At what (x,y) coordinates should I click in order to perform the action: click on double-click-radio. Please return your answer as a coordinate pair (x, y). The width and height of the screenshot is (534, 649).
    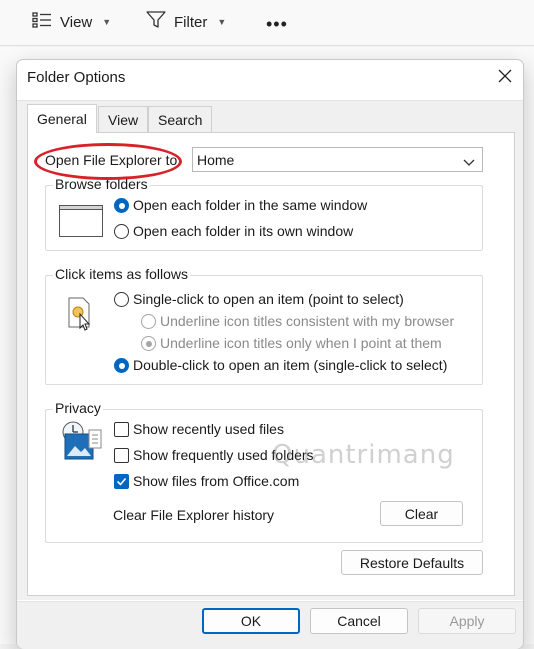
    Looking at the image, I should click on (121, 365).